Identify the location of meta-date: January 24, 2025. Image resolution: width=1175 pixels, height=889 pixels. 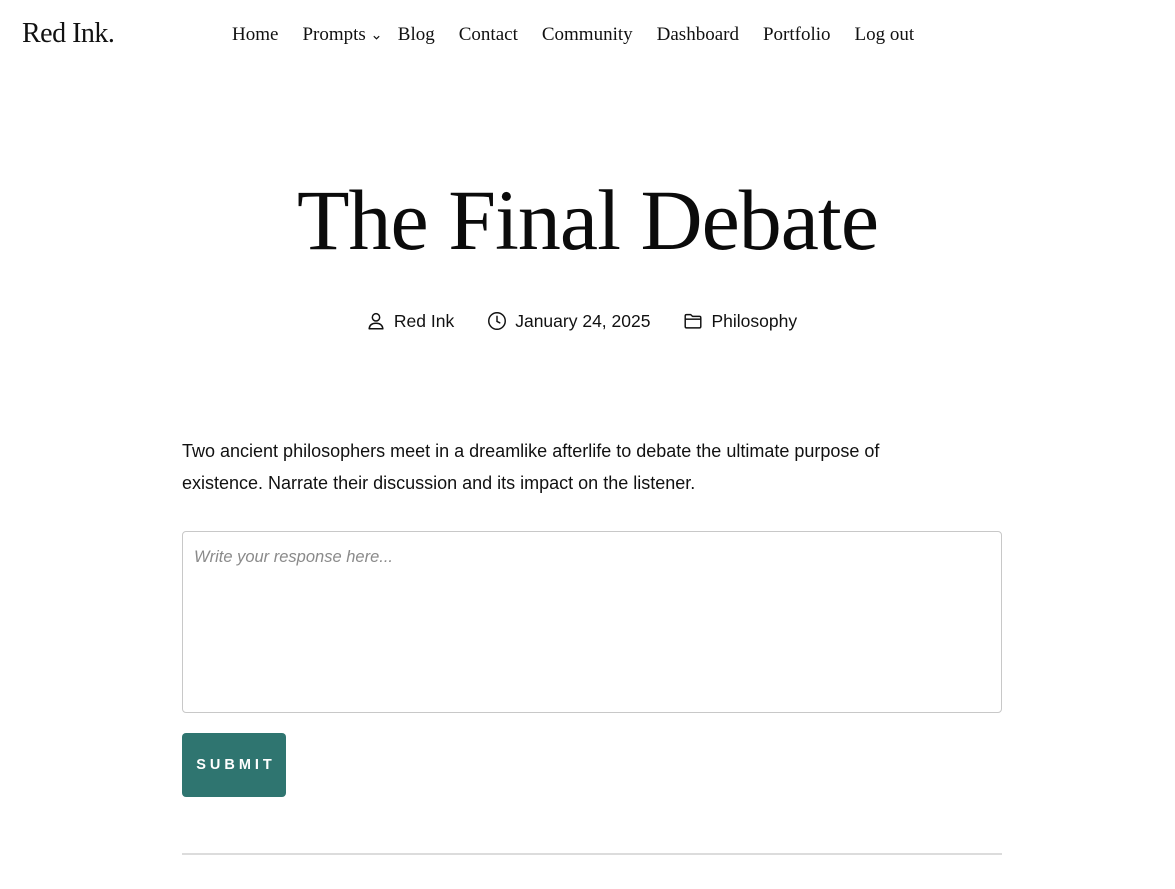
(568, 321).